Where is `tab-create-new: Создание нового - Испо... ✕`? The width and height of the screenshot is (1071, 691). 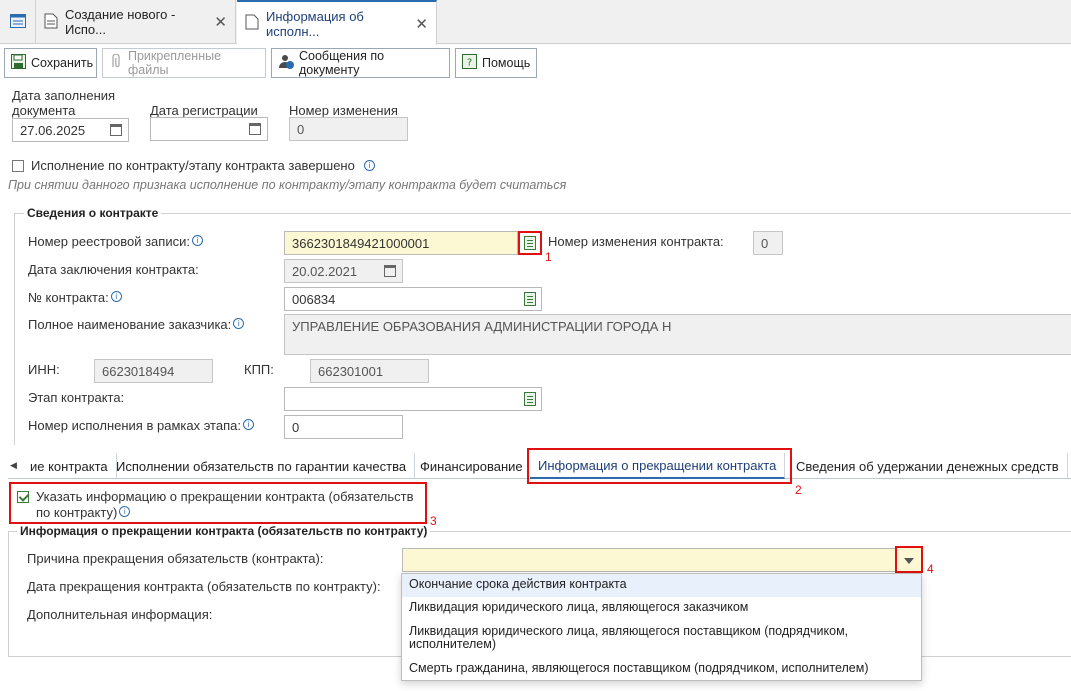 tab-create-new: Создание нового - Испо... ✕ is located at coordinates (136, 22).